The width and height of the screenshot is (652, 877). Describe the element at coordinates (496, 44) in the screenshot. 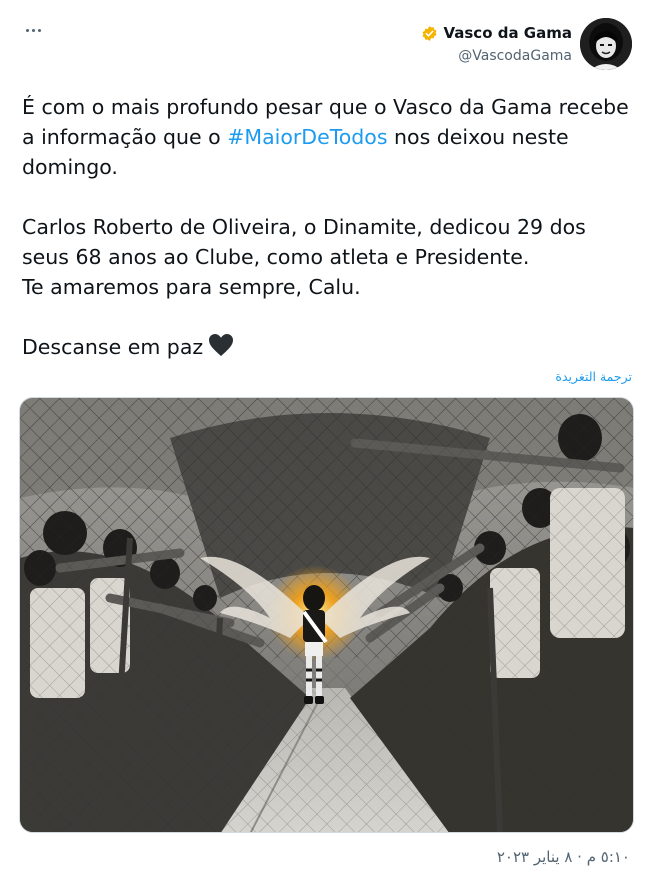

I see `author-info: Vasco da Gama @VascodaGama` at that location.